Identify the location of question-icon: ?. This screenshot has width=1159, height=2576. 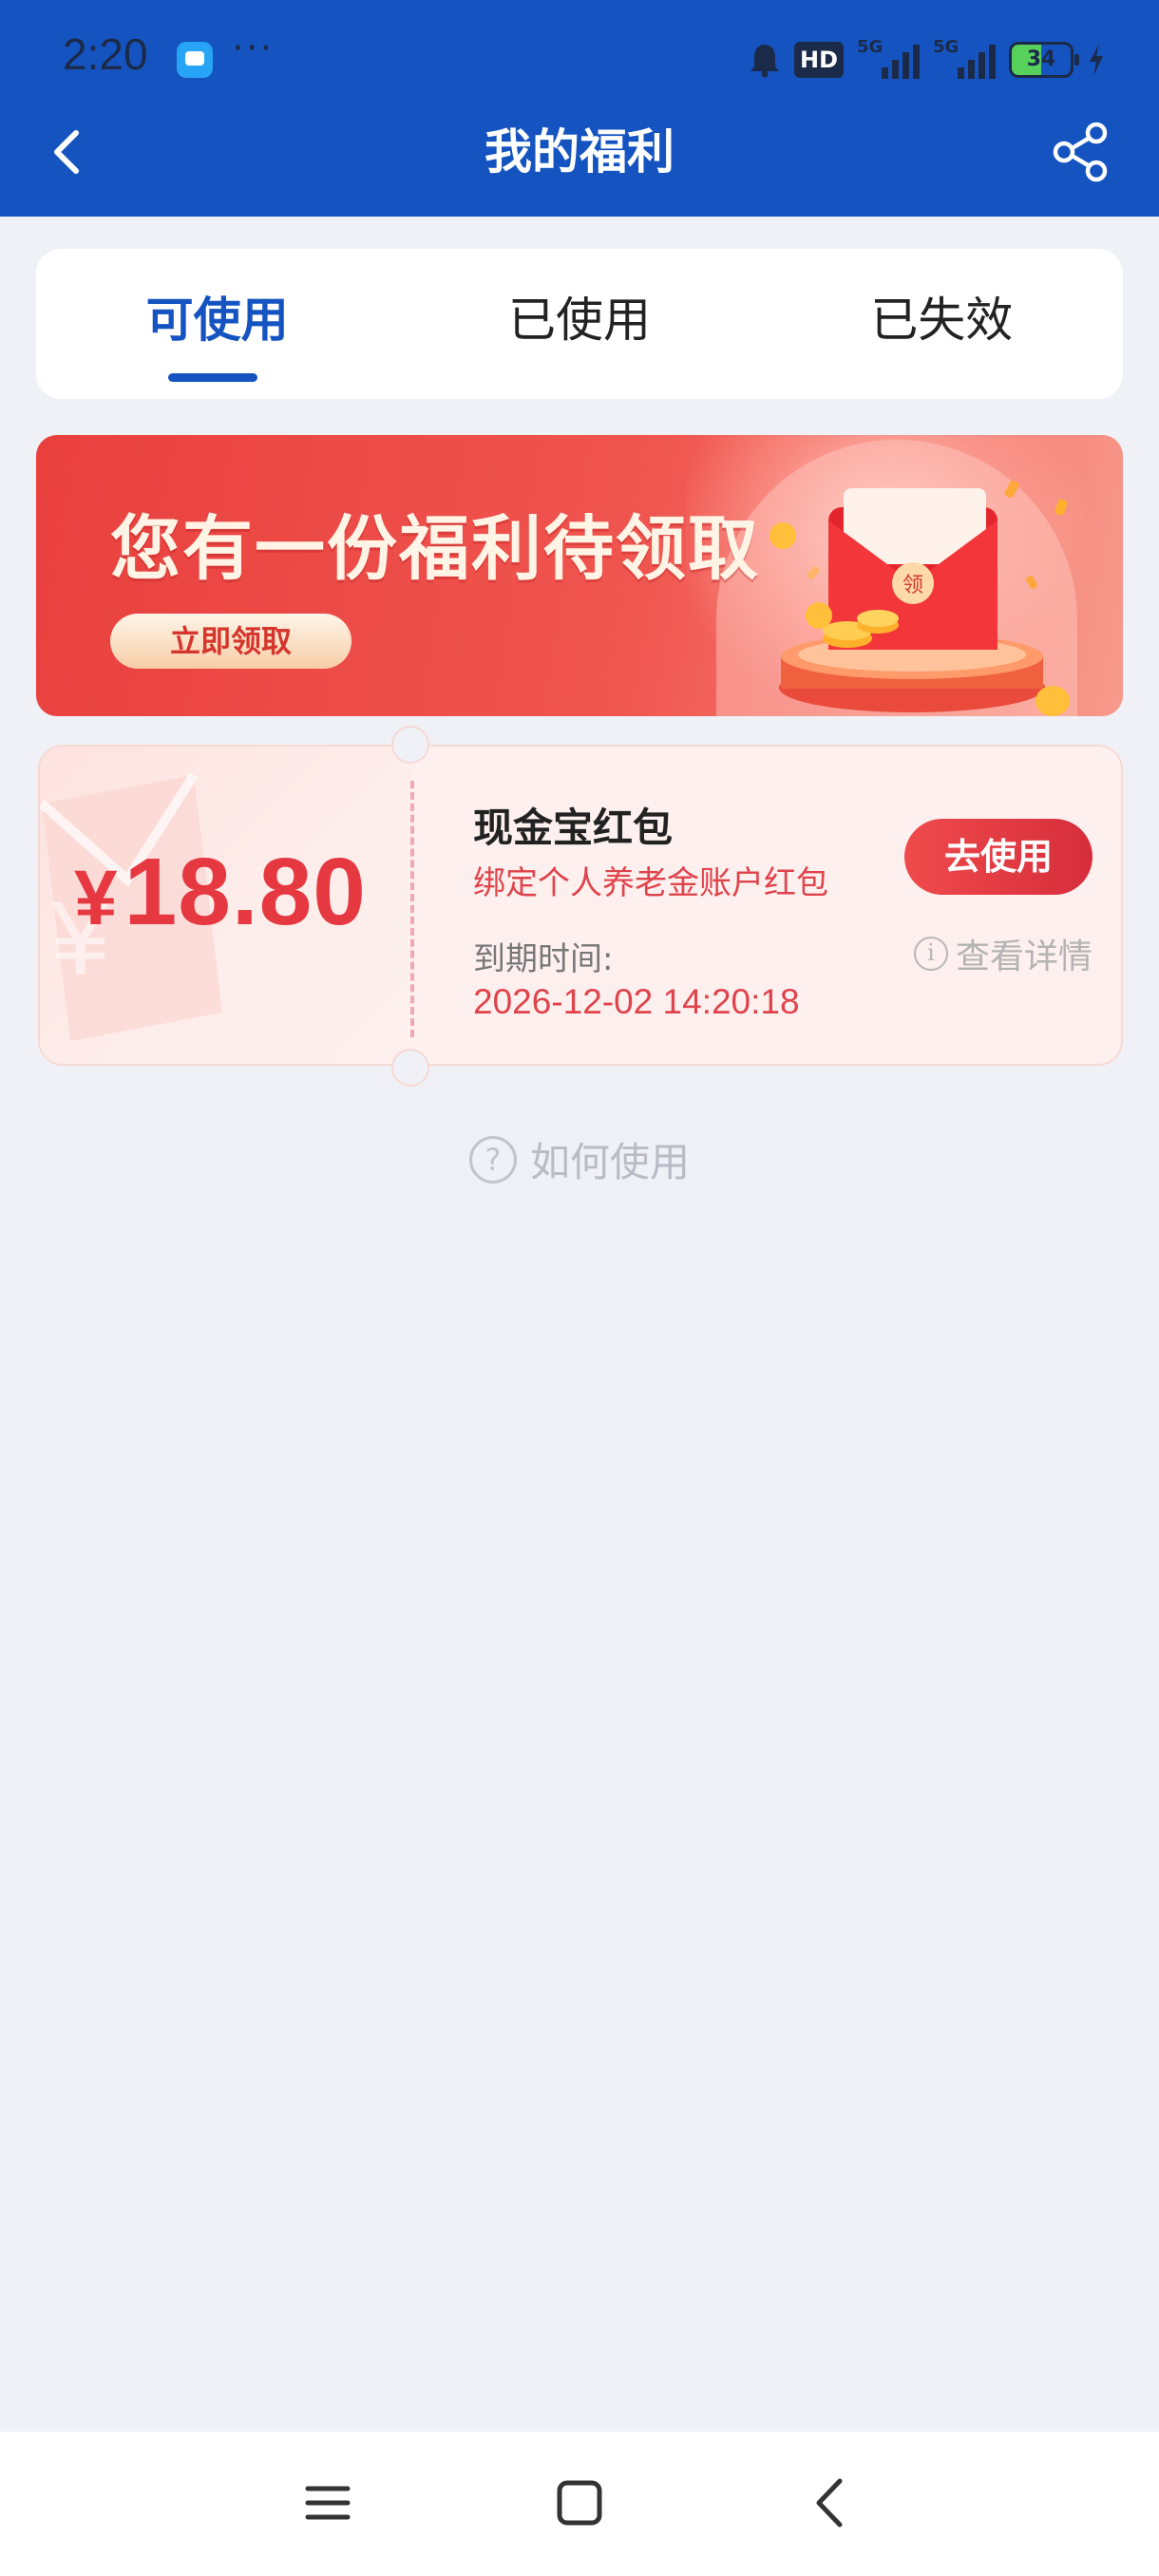
(492, 1159).